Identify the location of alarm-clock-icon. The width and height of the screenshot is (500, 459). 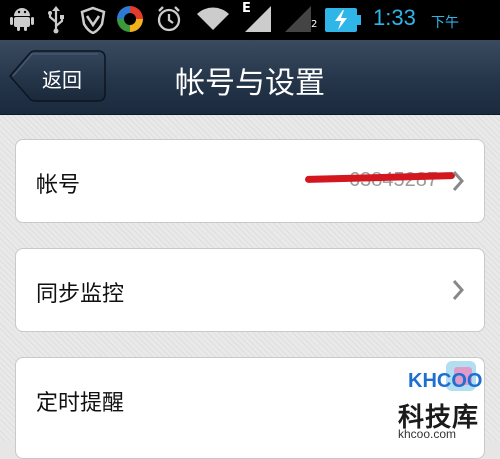
(169, 21).